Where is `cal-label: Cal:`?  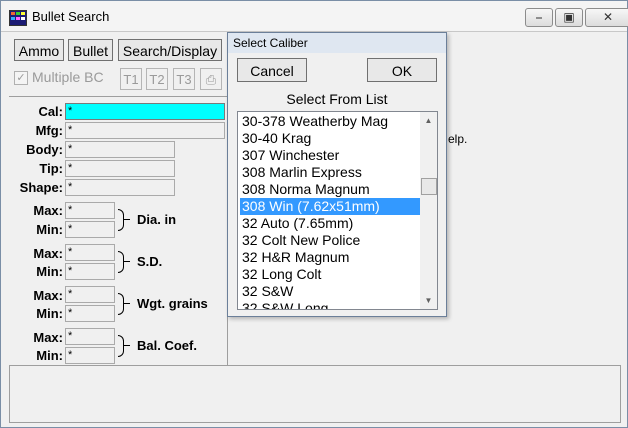 cal-label: Cal: is located at coordinates (50, 111).